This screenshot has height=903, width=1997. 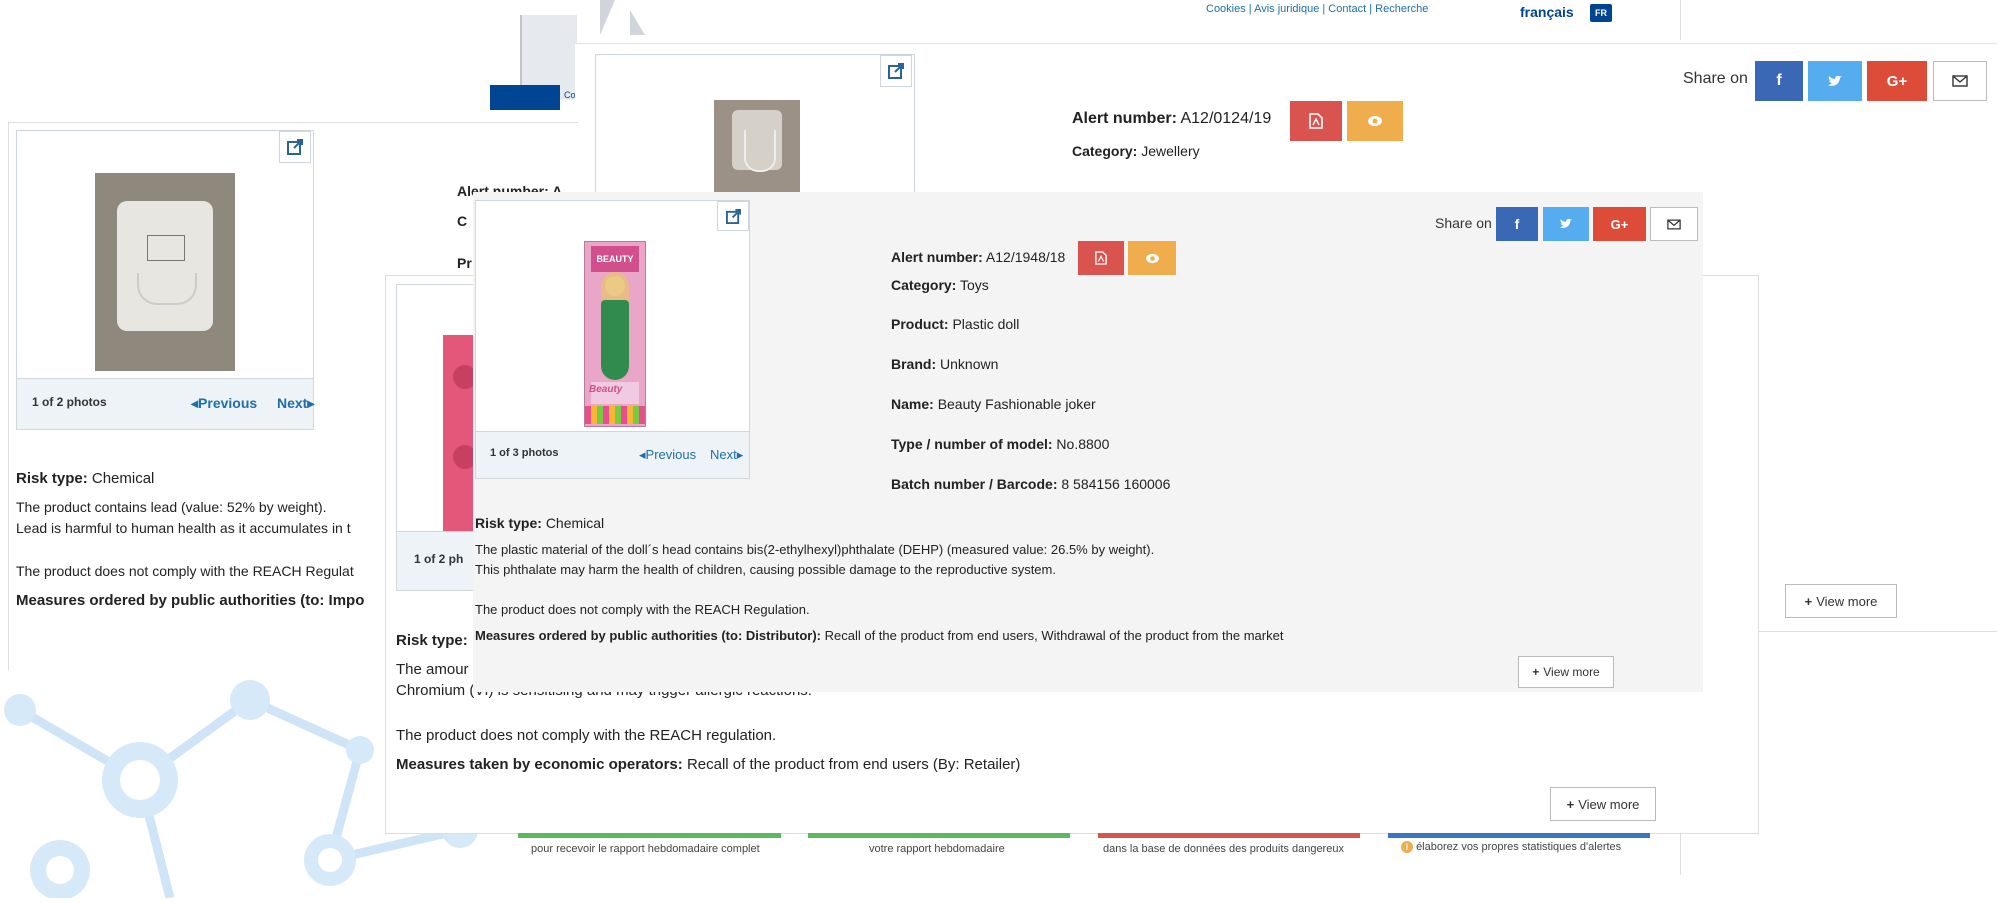 I want to click on language-code-badge: FR, so click(x=1601, y=13).